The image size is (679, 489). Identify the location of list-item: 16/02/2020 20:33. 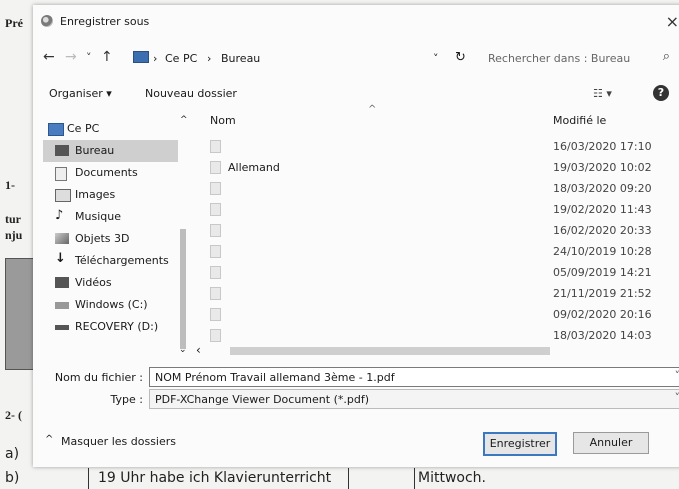
(437, 231).